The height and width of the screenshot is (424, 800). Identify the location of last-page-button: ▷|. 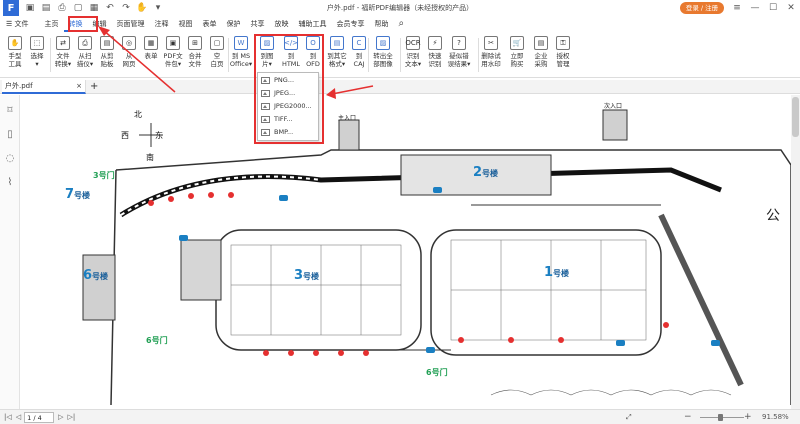
(72, 417).